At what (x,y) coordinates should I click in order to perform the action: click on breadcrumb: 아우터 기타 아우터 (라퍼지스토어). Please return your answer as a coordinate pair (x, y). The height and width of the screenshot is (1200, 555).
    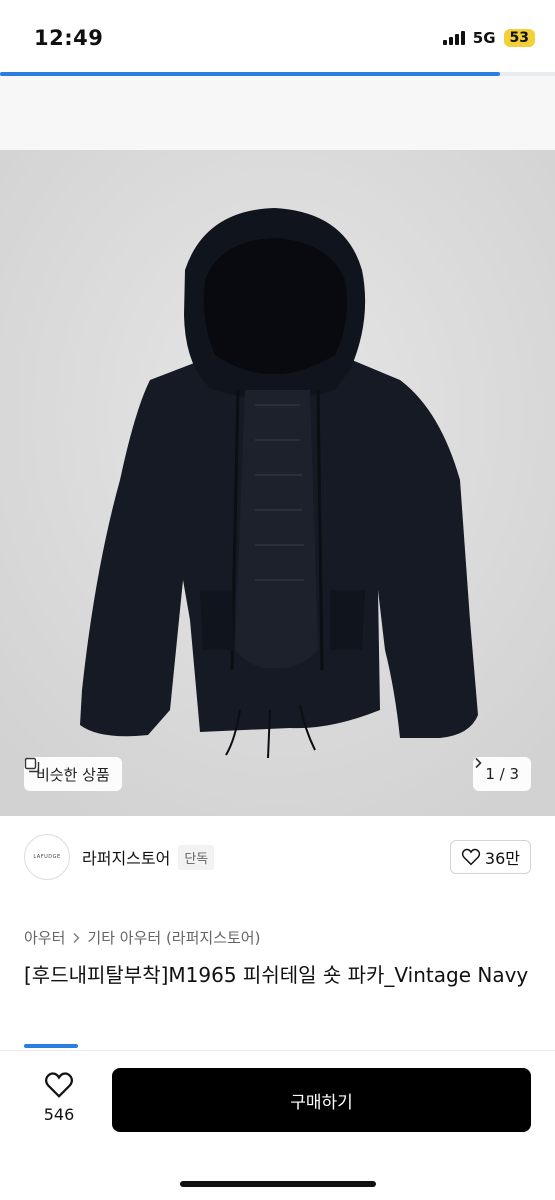
    Looking at the image, I should click on (142, 937).